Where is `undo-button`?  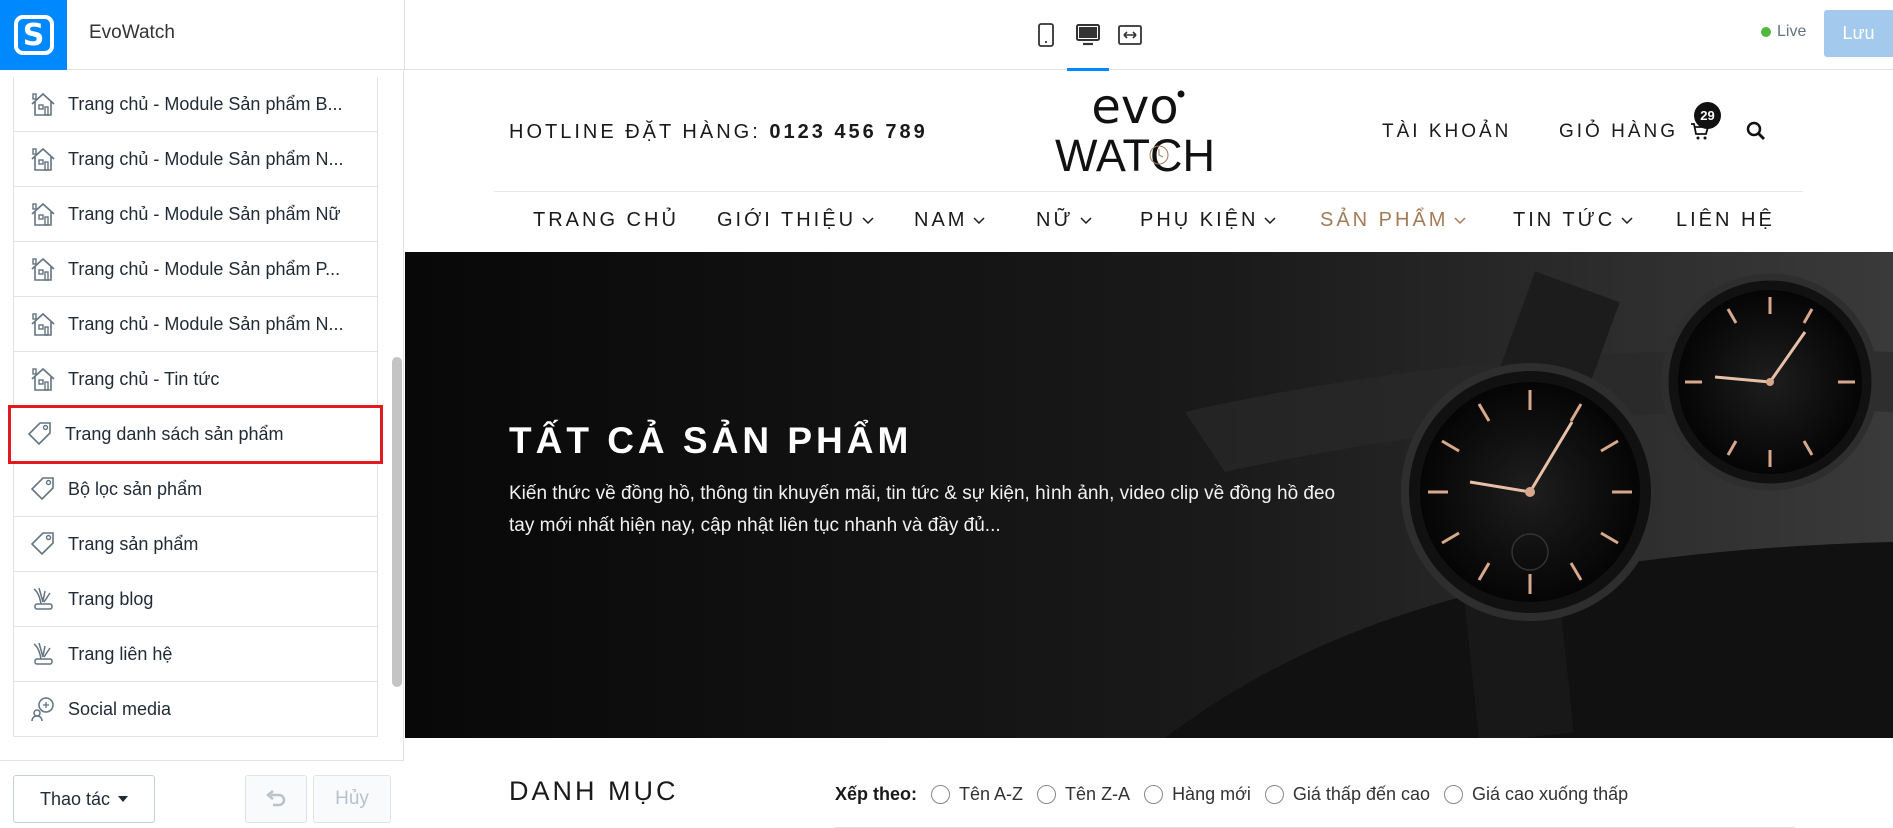 undo-button is located at coordinates (276, 799).